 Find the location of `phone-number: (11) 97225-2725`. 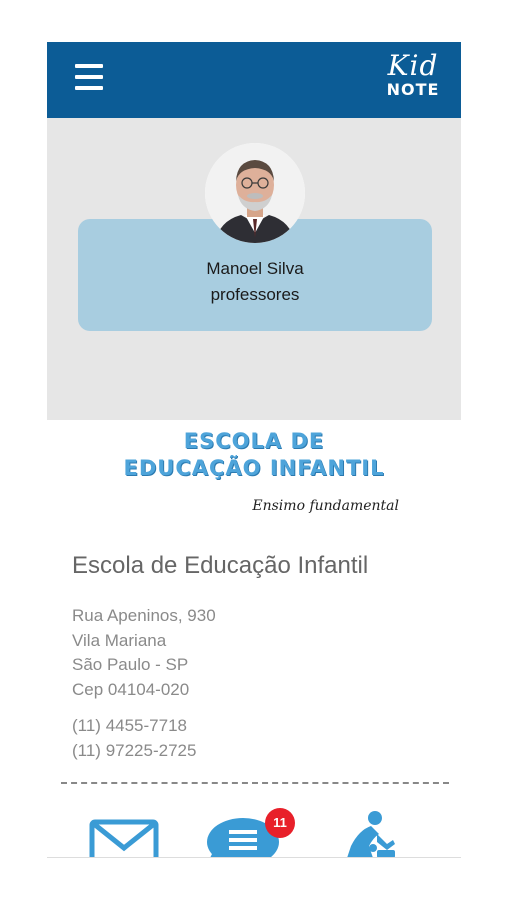

phone-number: (11) 97225-2725 is located at coordinates (134, 751).